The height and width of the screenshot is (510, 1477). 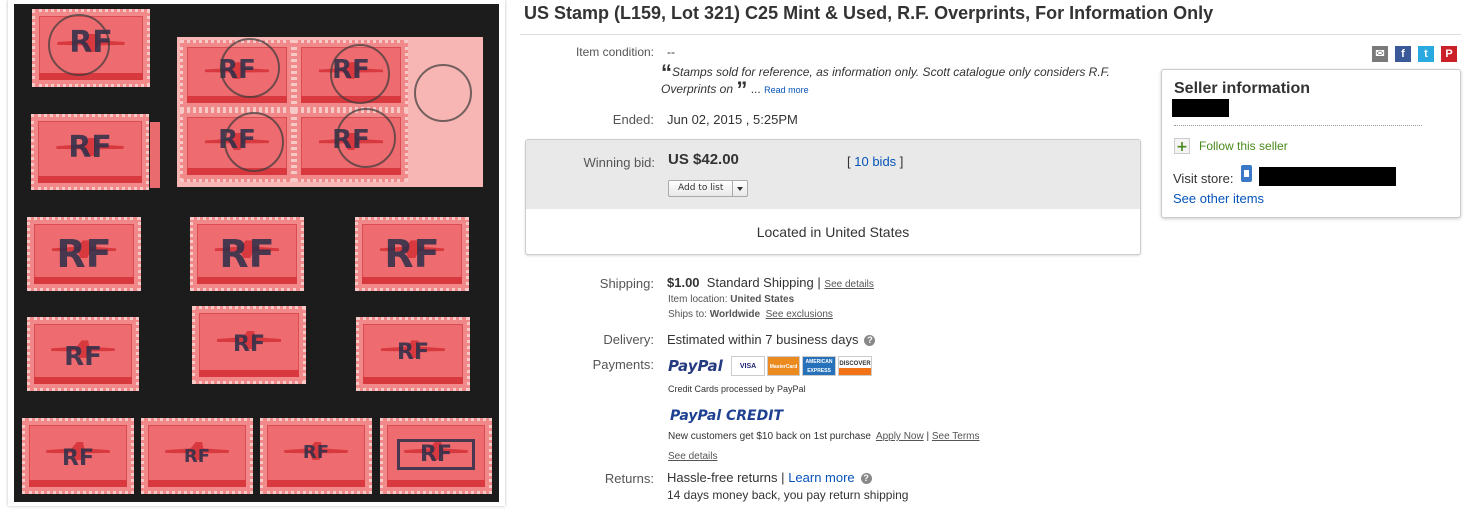 What do you see at coordinates (760, 282) in the screenshot?
I see `shipping-method: Standard Shipping` at bounding box center [760, 282].